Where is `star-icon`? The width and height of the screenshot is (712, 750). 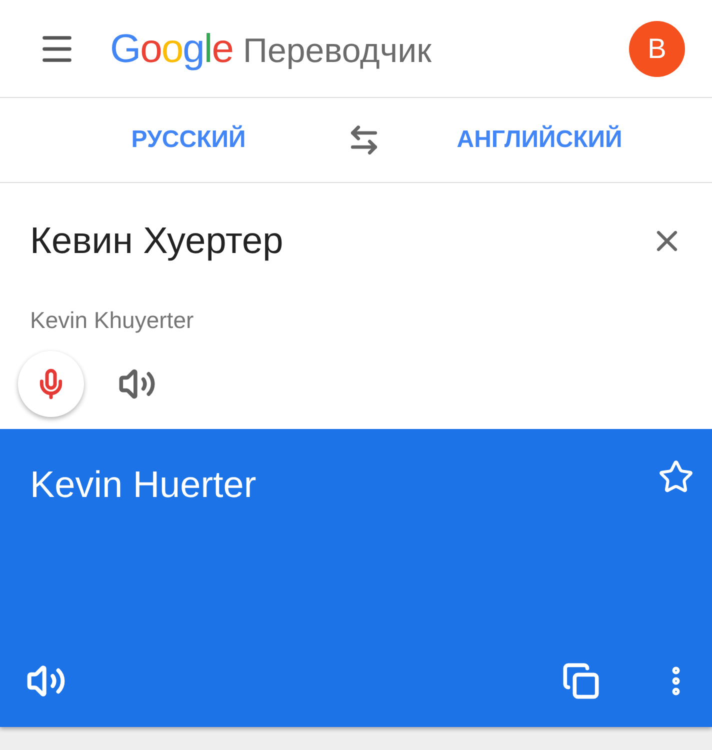
star-icon is located at coordinates (676, 477).